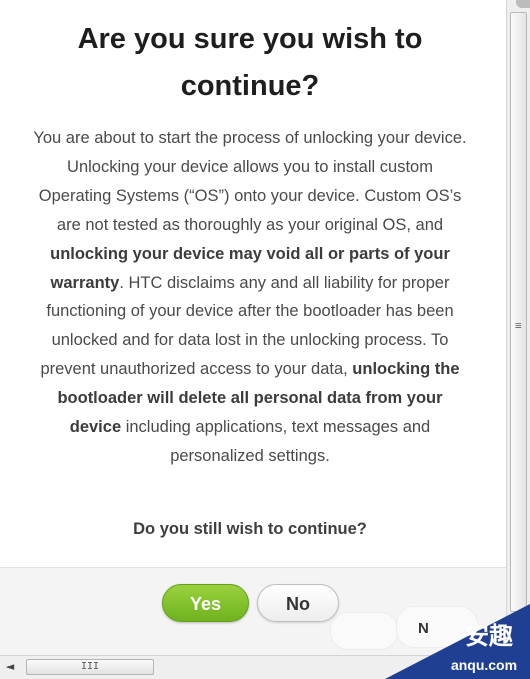 Image resolution: width=530 pixels, height=679 pixels. I want to click on vertical-scroll-thumb: ≡, so click(518, 312).